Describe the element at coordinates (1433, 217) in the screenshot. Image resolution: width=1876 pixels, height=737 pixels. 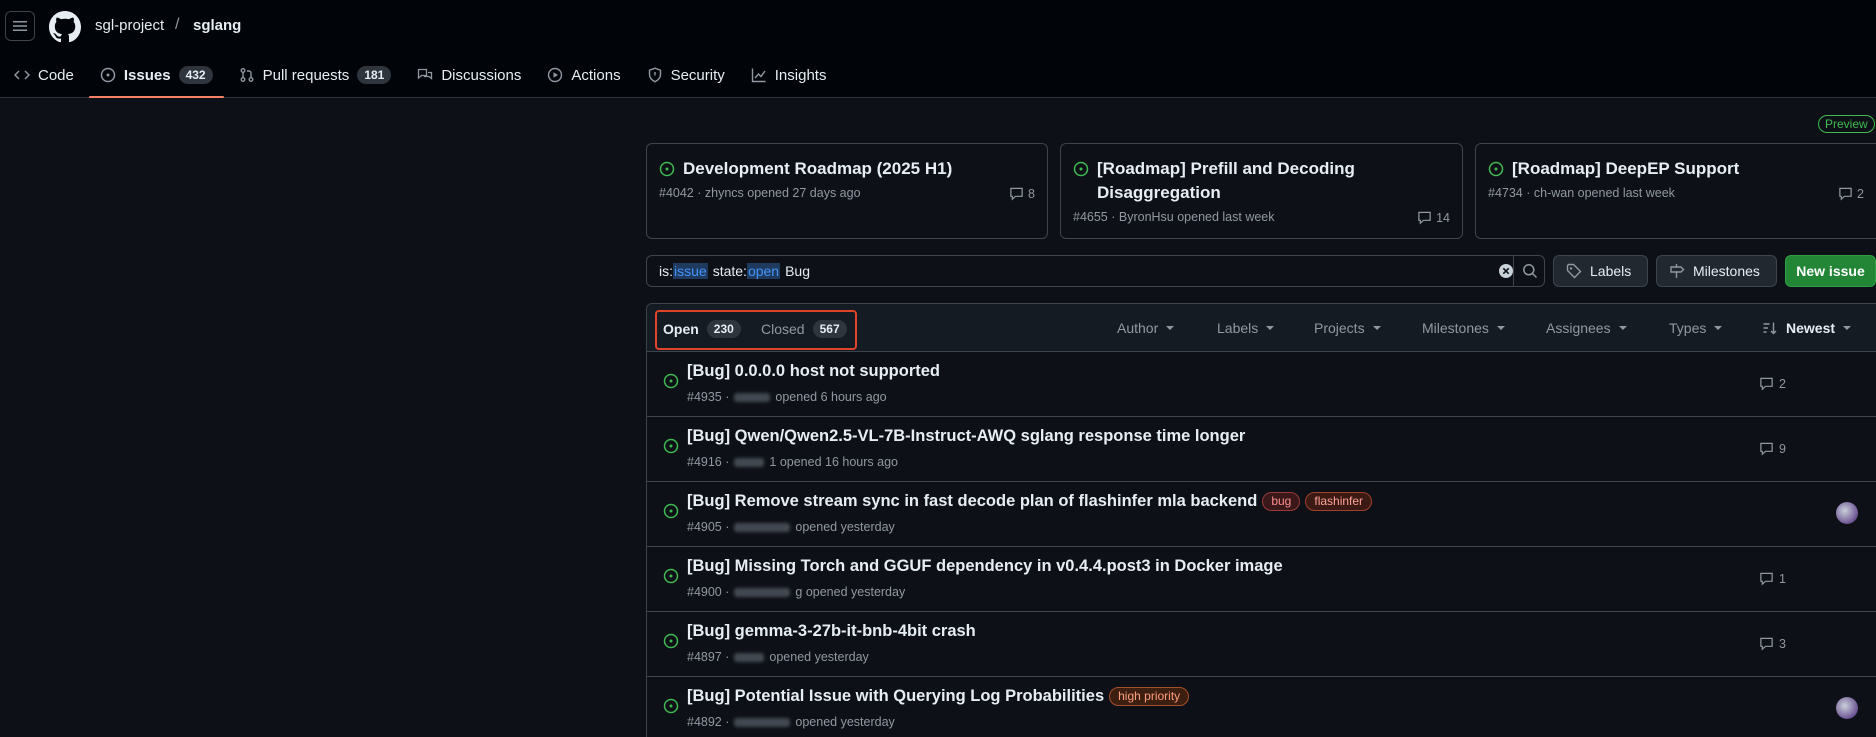
I see `pinned-issue-comments: 14` at that location.